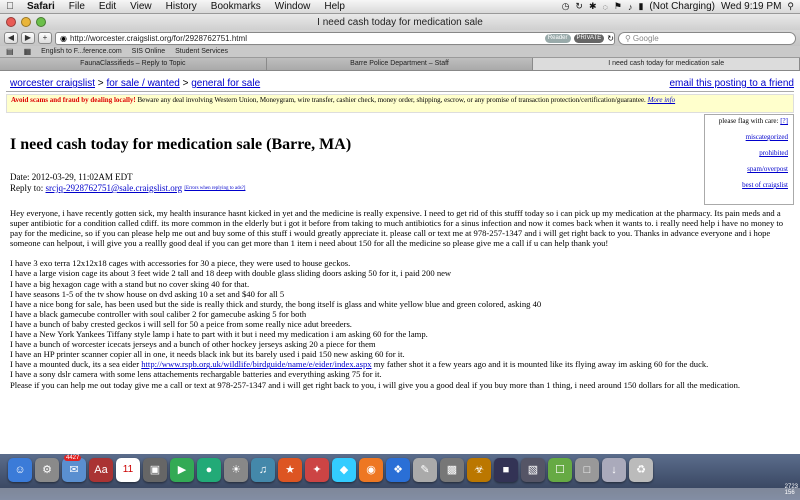 The height and width of the screenshot is (500, 800). Describe the element at coordinates (81, 51) in the screenshot. I see `bookmark-item: English to F...ference.com` at that location.